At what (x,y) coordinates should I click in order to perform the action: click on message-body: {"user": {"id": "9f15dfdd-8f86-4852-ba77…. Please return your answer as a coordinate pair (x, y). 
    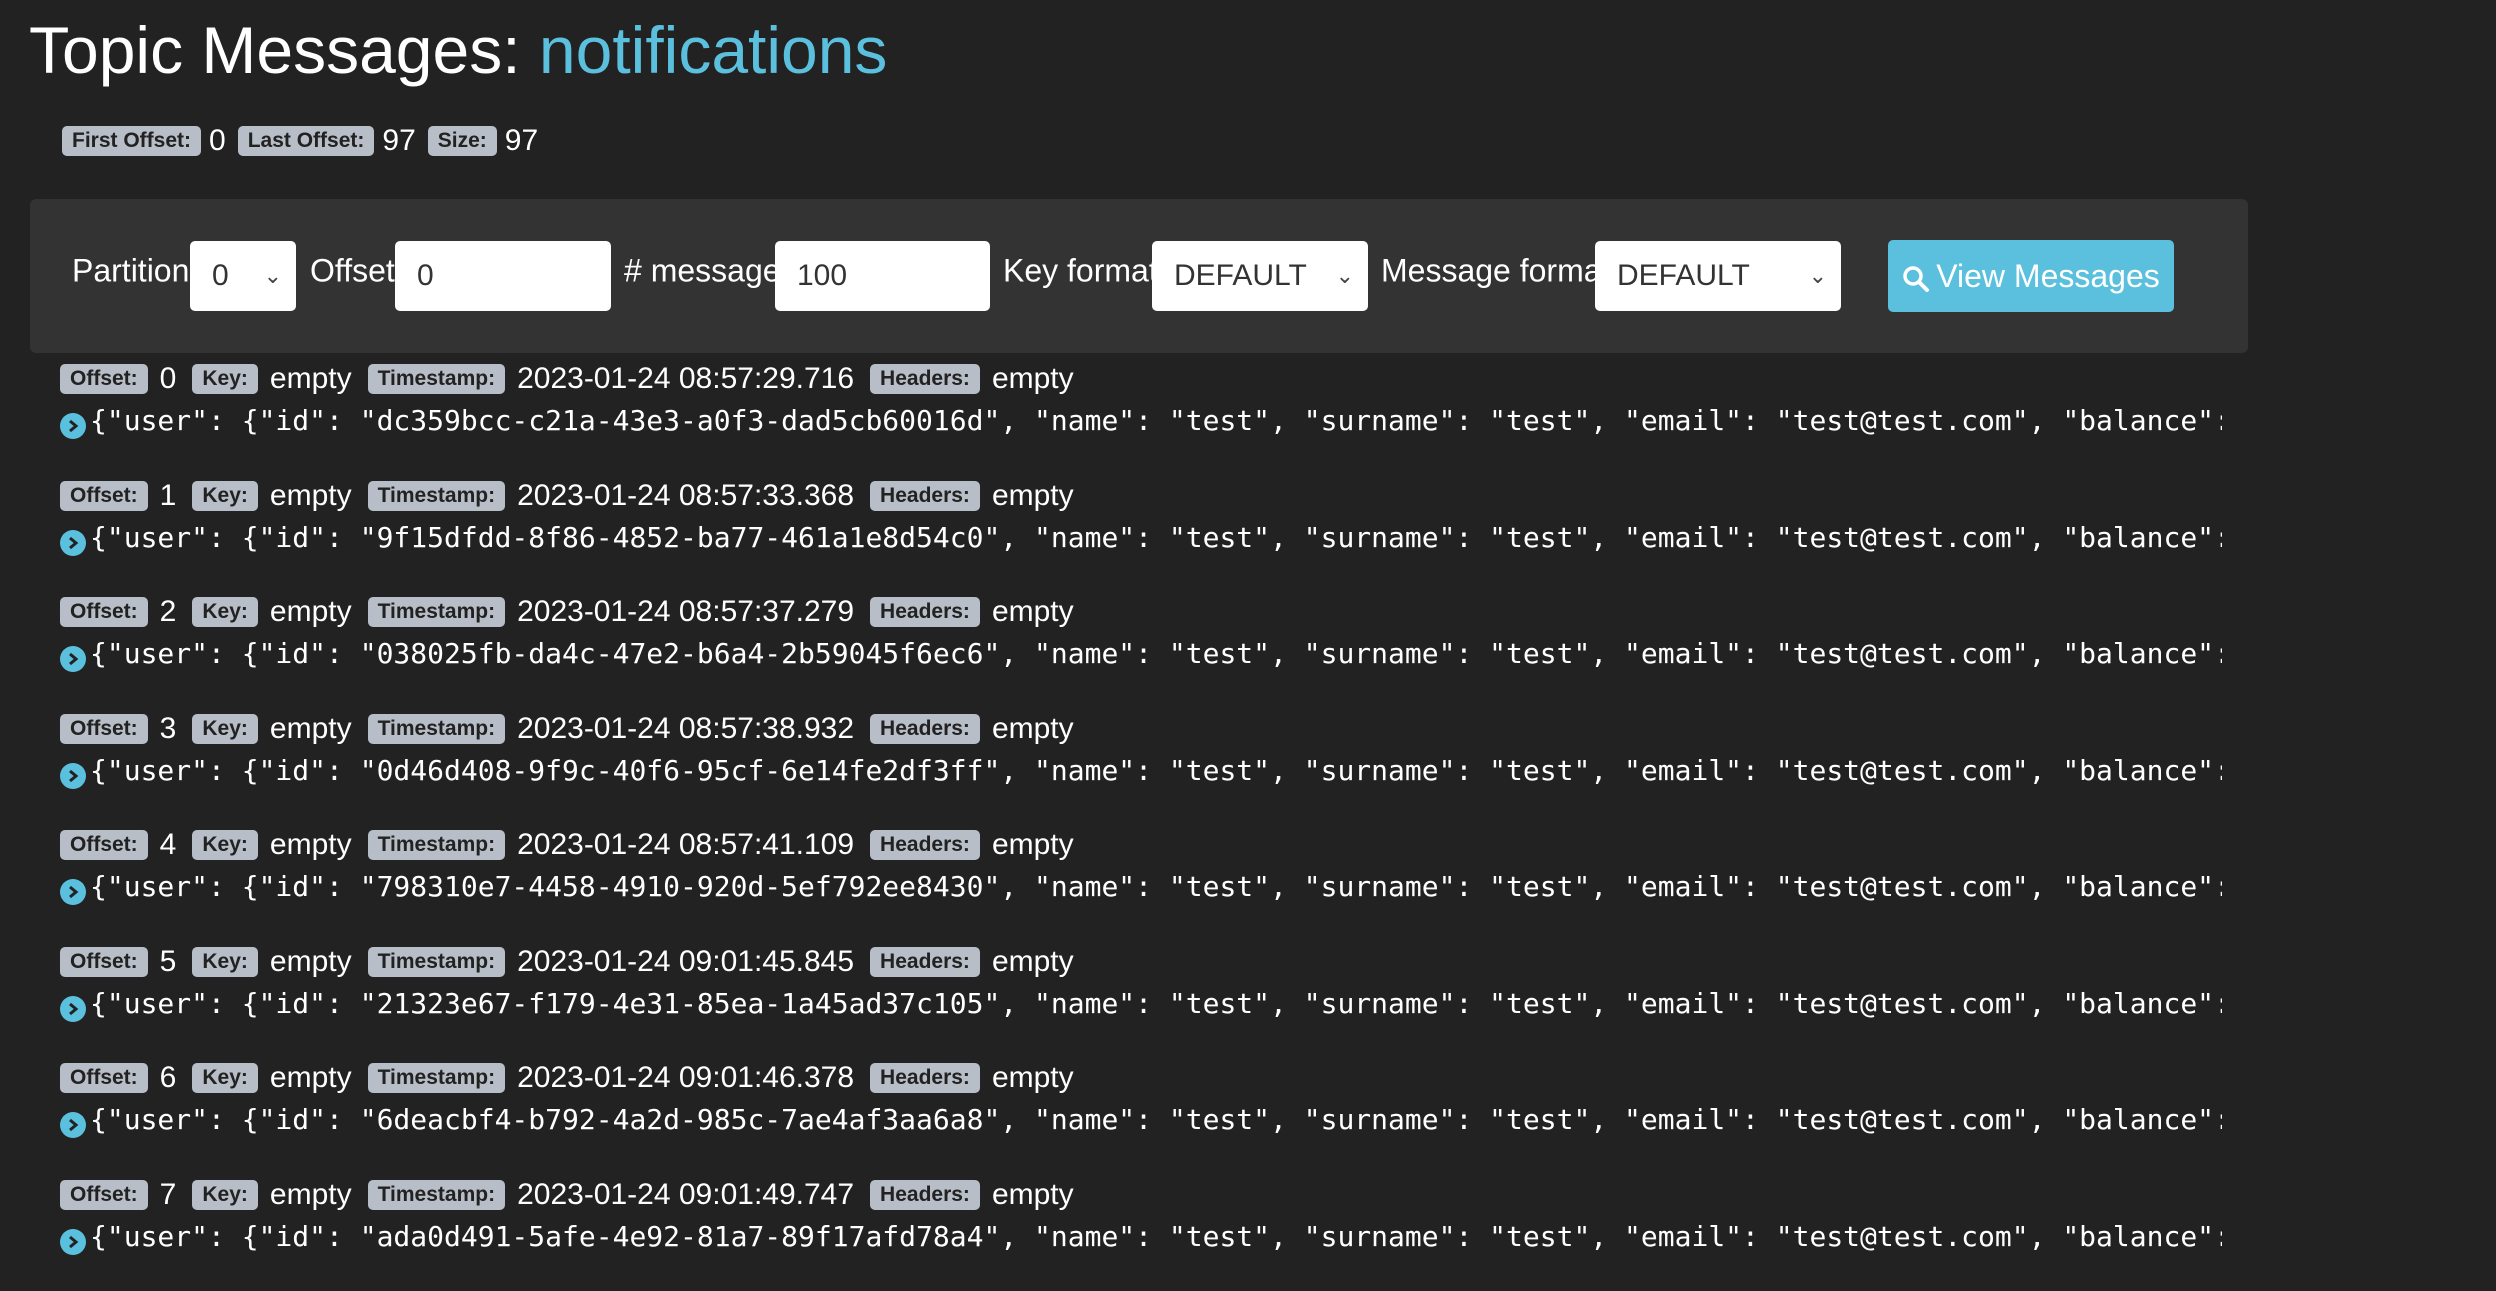
    Looking at the image, I should click on (1141, 538).